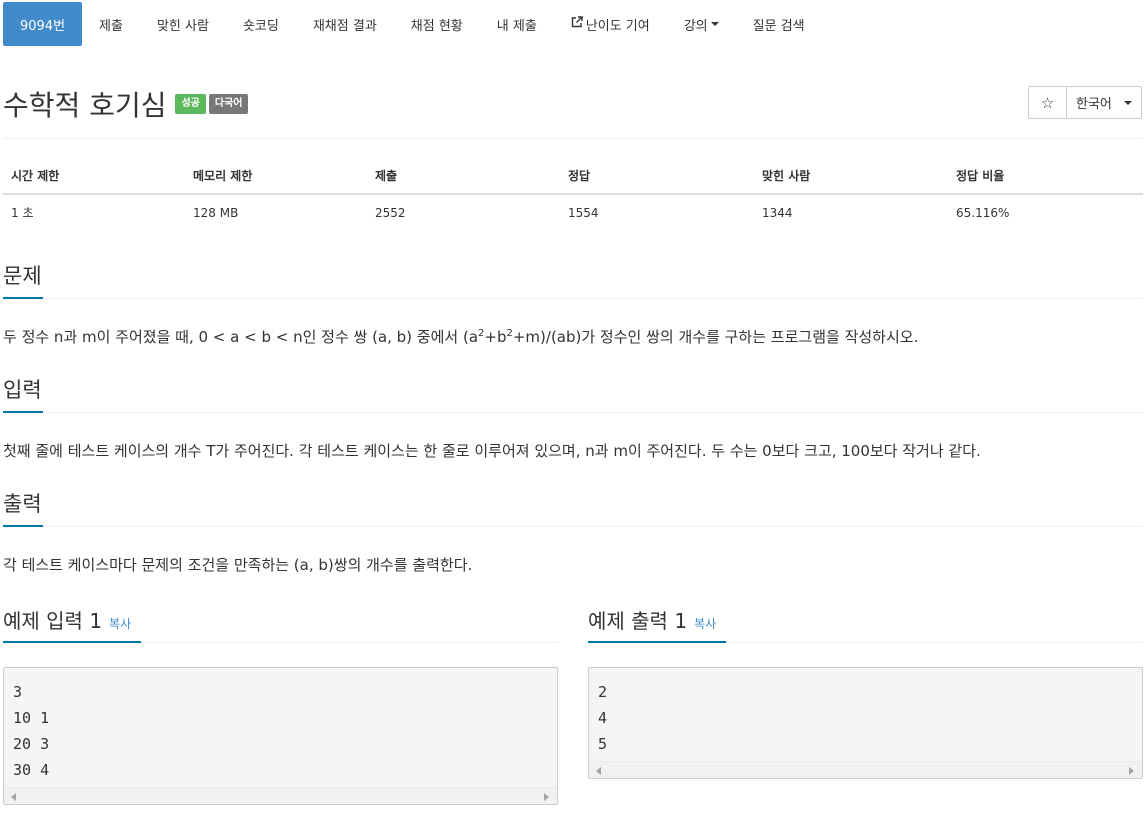 The height and width of the screenshot is (815, 1148). Describe the element at coordinates (617, 26) in the screenshot. I see `nav-tab-label: 난이도 기여` at that location.